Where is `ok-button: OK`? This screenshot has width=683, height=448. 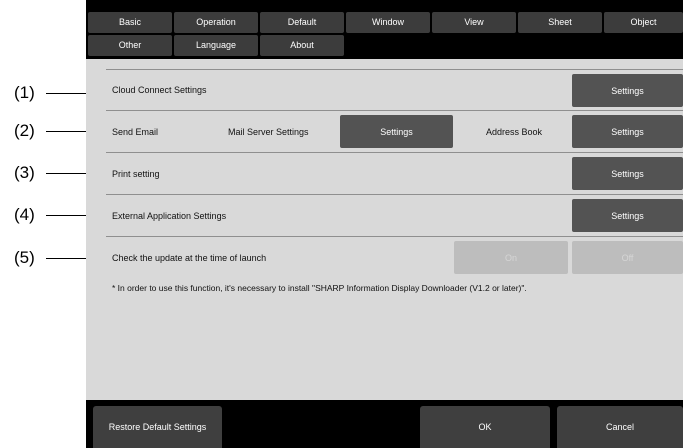 ok-button: OK is located at coordinates (485, 427).